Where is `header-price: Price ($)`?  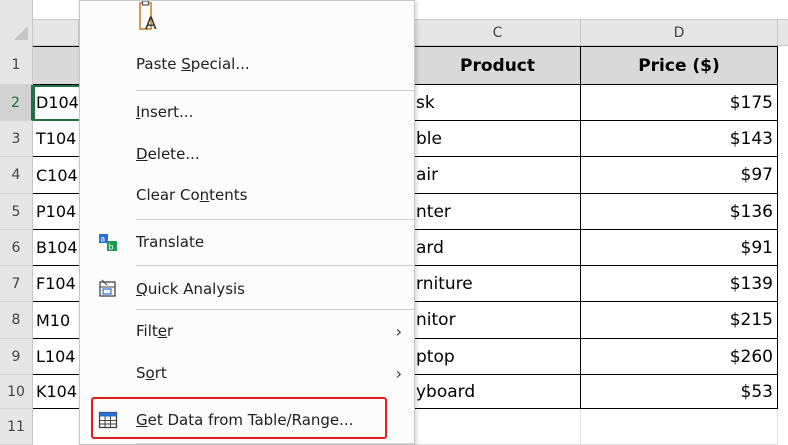 header-price: Price ($) is located at coordinates (679, 65).